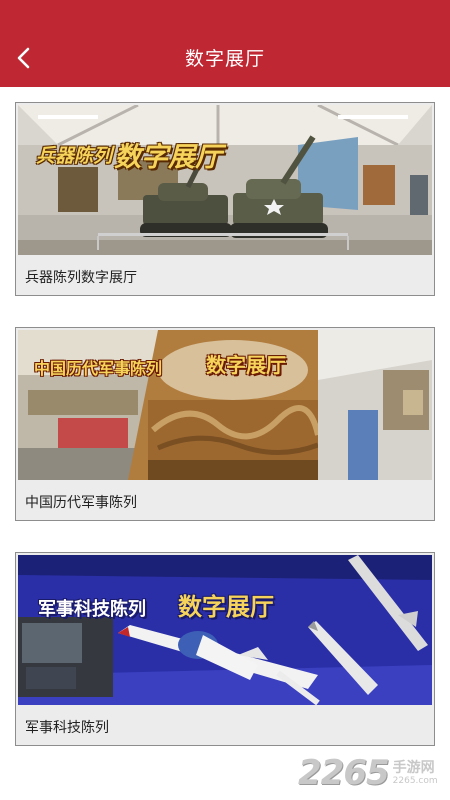 This screenshot has width=450, height=800. Describe the element at coordinates (224, 59) in the screenshot. I see `page-title: 数字展厅` at that location.